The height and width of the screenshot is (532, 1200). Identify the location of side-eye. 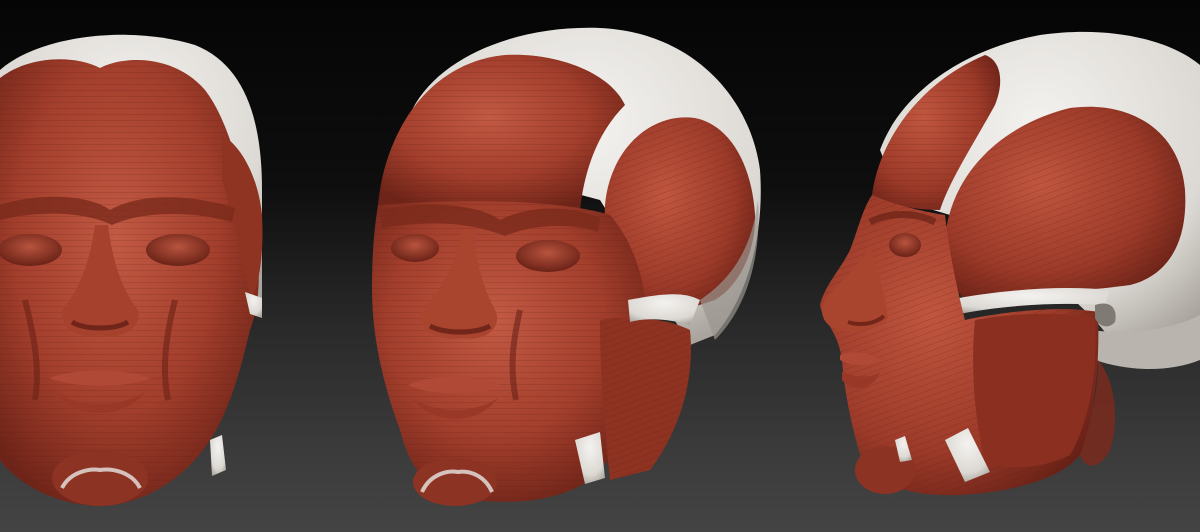
(905, 245).